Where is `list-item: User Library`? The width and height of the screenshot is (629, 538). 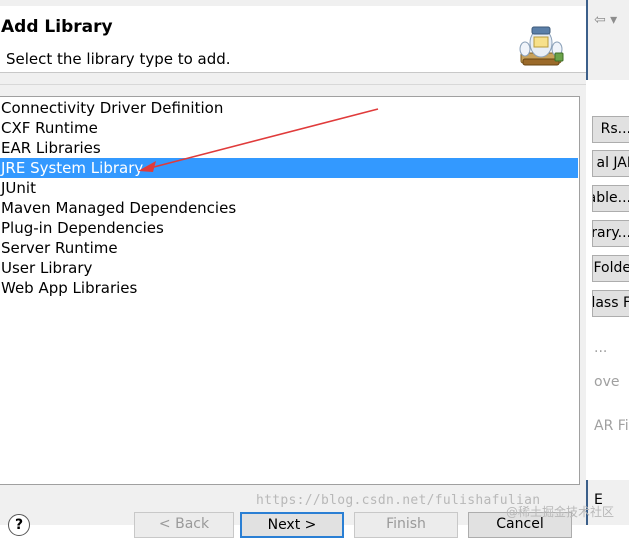
list-item: User Library is located at coordinates (289, 268).